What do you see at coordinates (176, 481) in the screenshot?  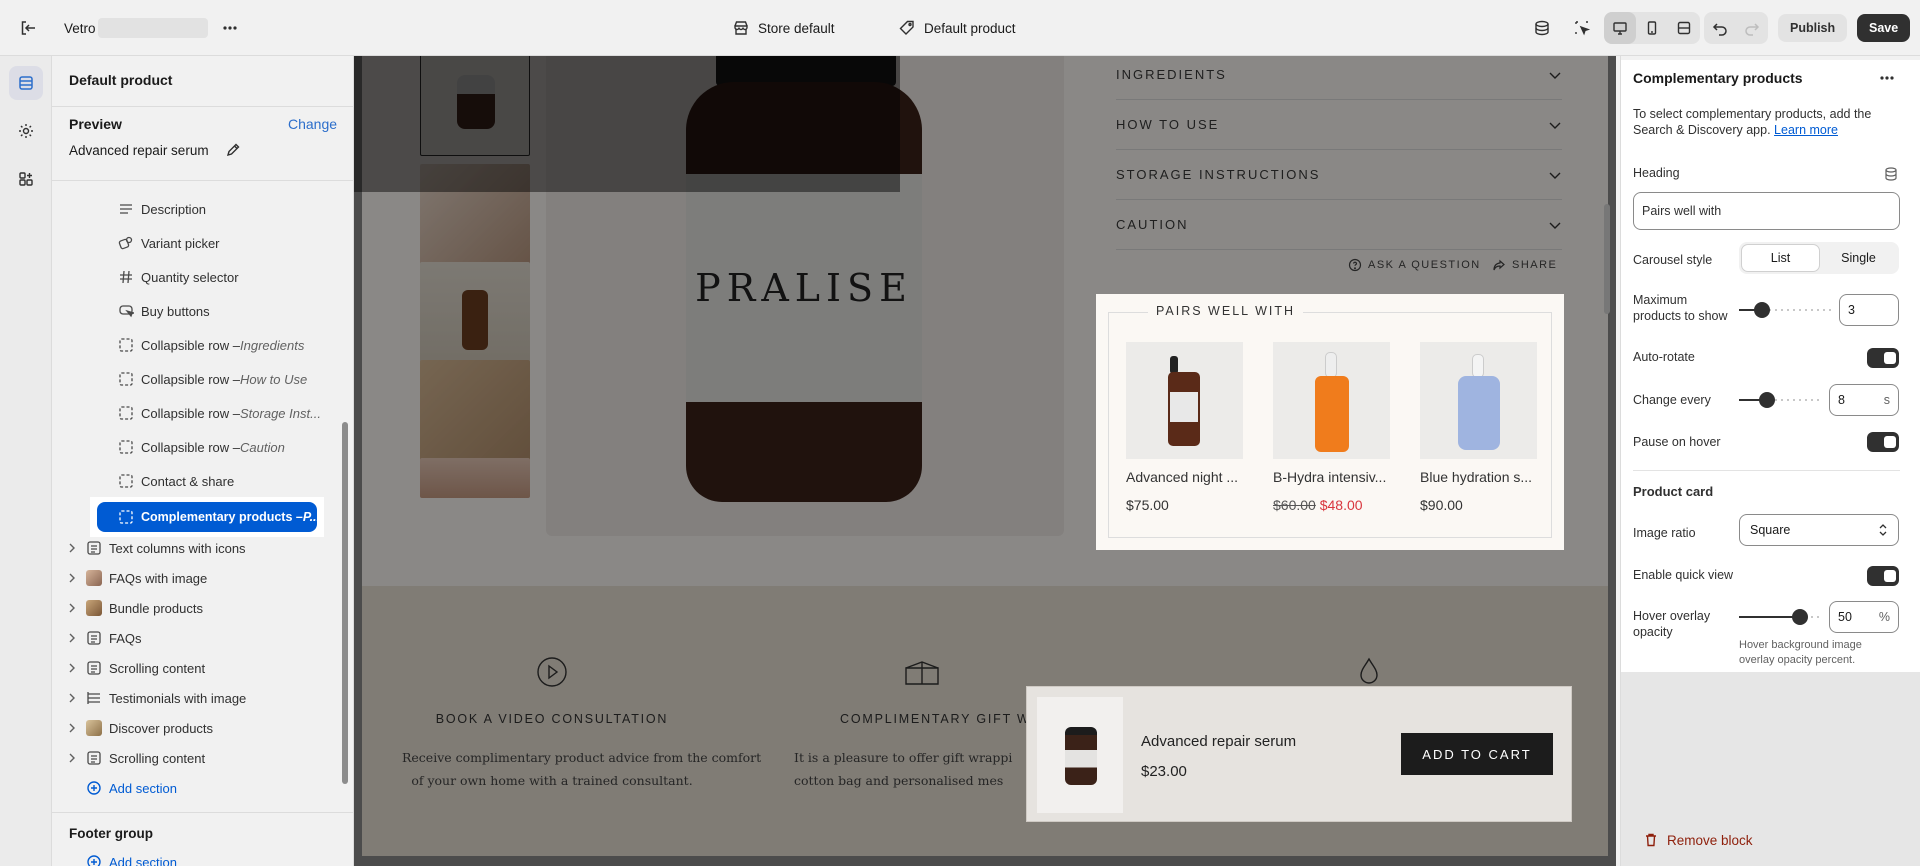 I see `block-contact-share: Contact & share` at bounding box center [176, 481].